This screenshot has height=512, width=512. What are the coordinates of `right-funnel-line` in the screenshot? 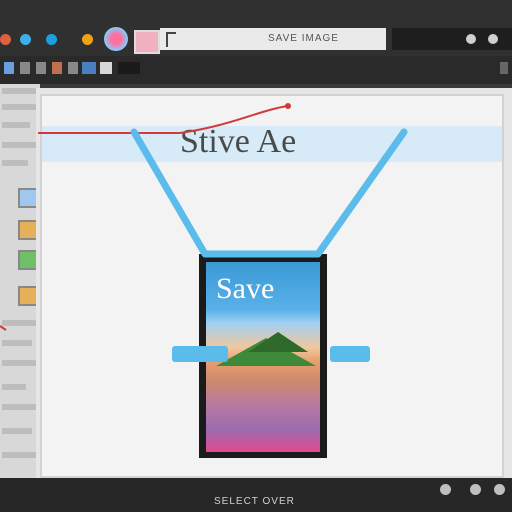 It's located at (361, 193).